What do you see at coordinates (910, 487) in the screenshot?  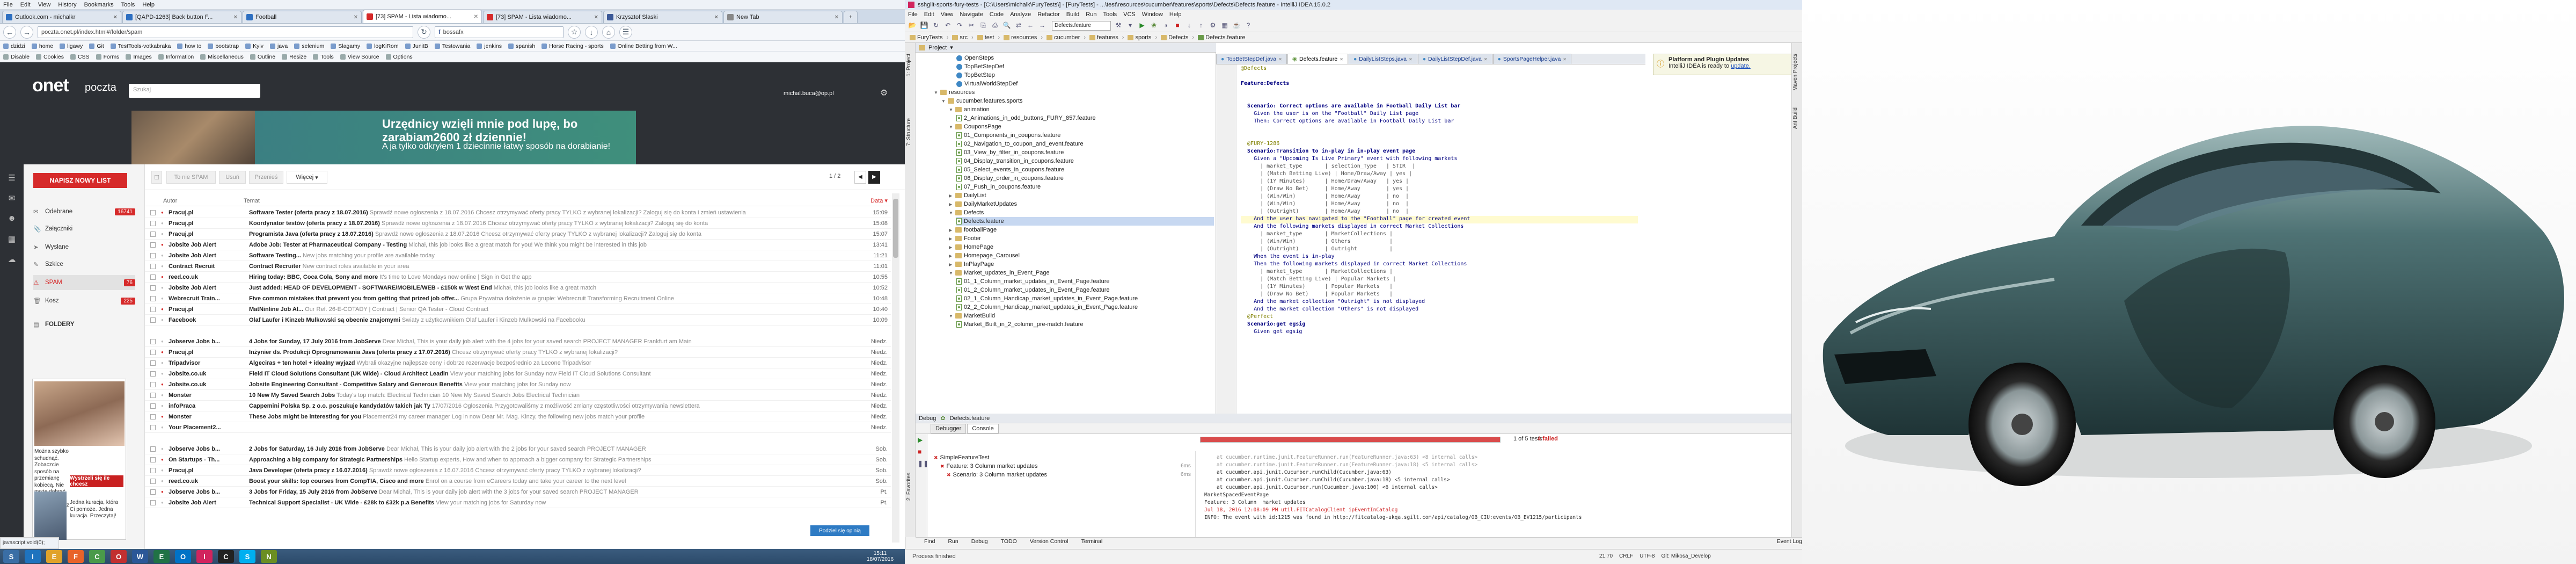 I see `favorites-tool-tab: 2: Favorites` at bounding box center [910, 487].